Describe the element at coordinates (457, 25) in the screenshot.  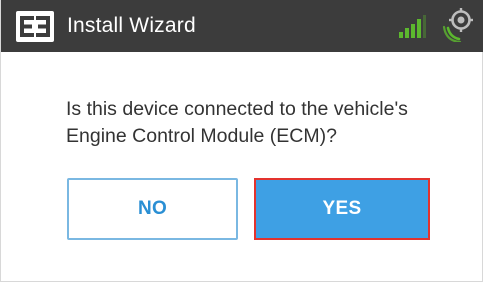
I see `gps-location-icon` at that location.